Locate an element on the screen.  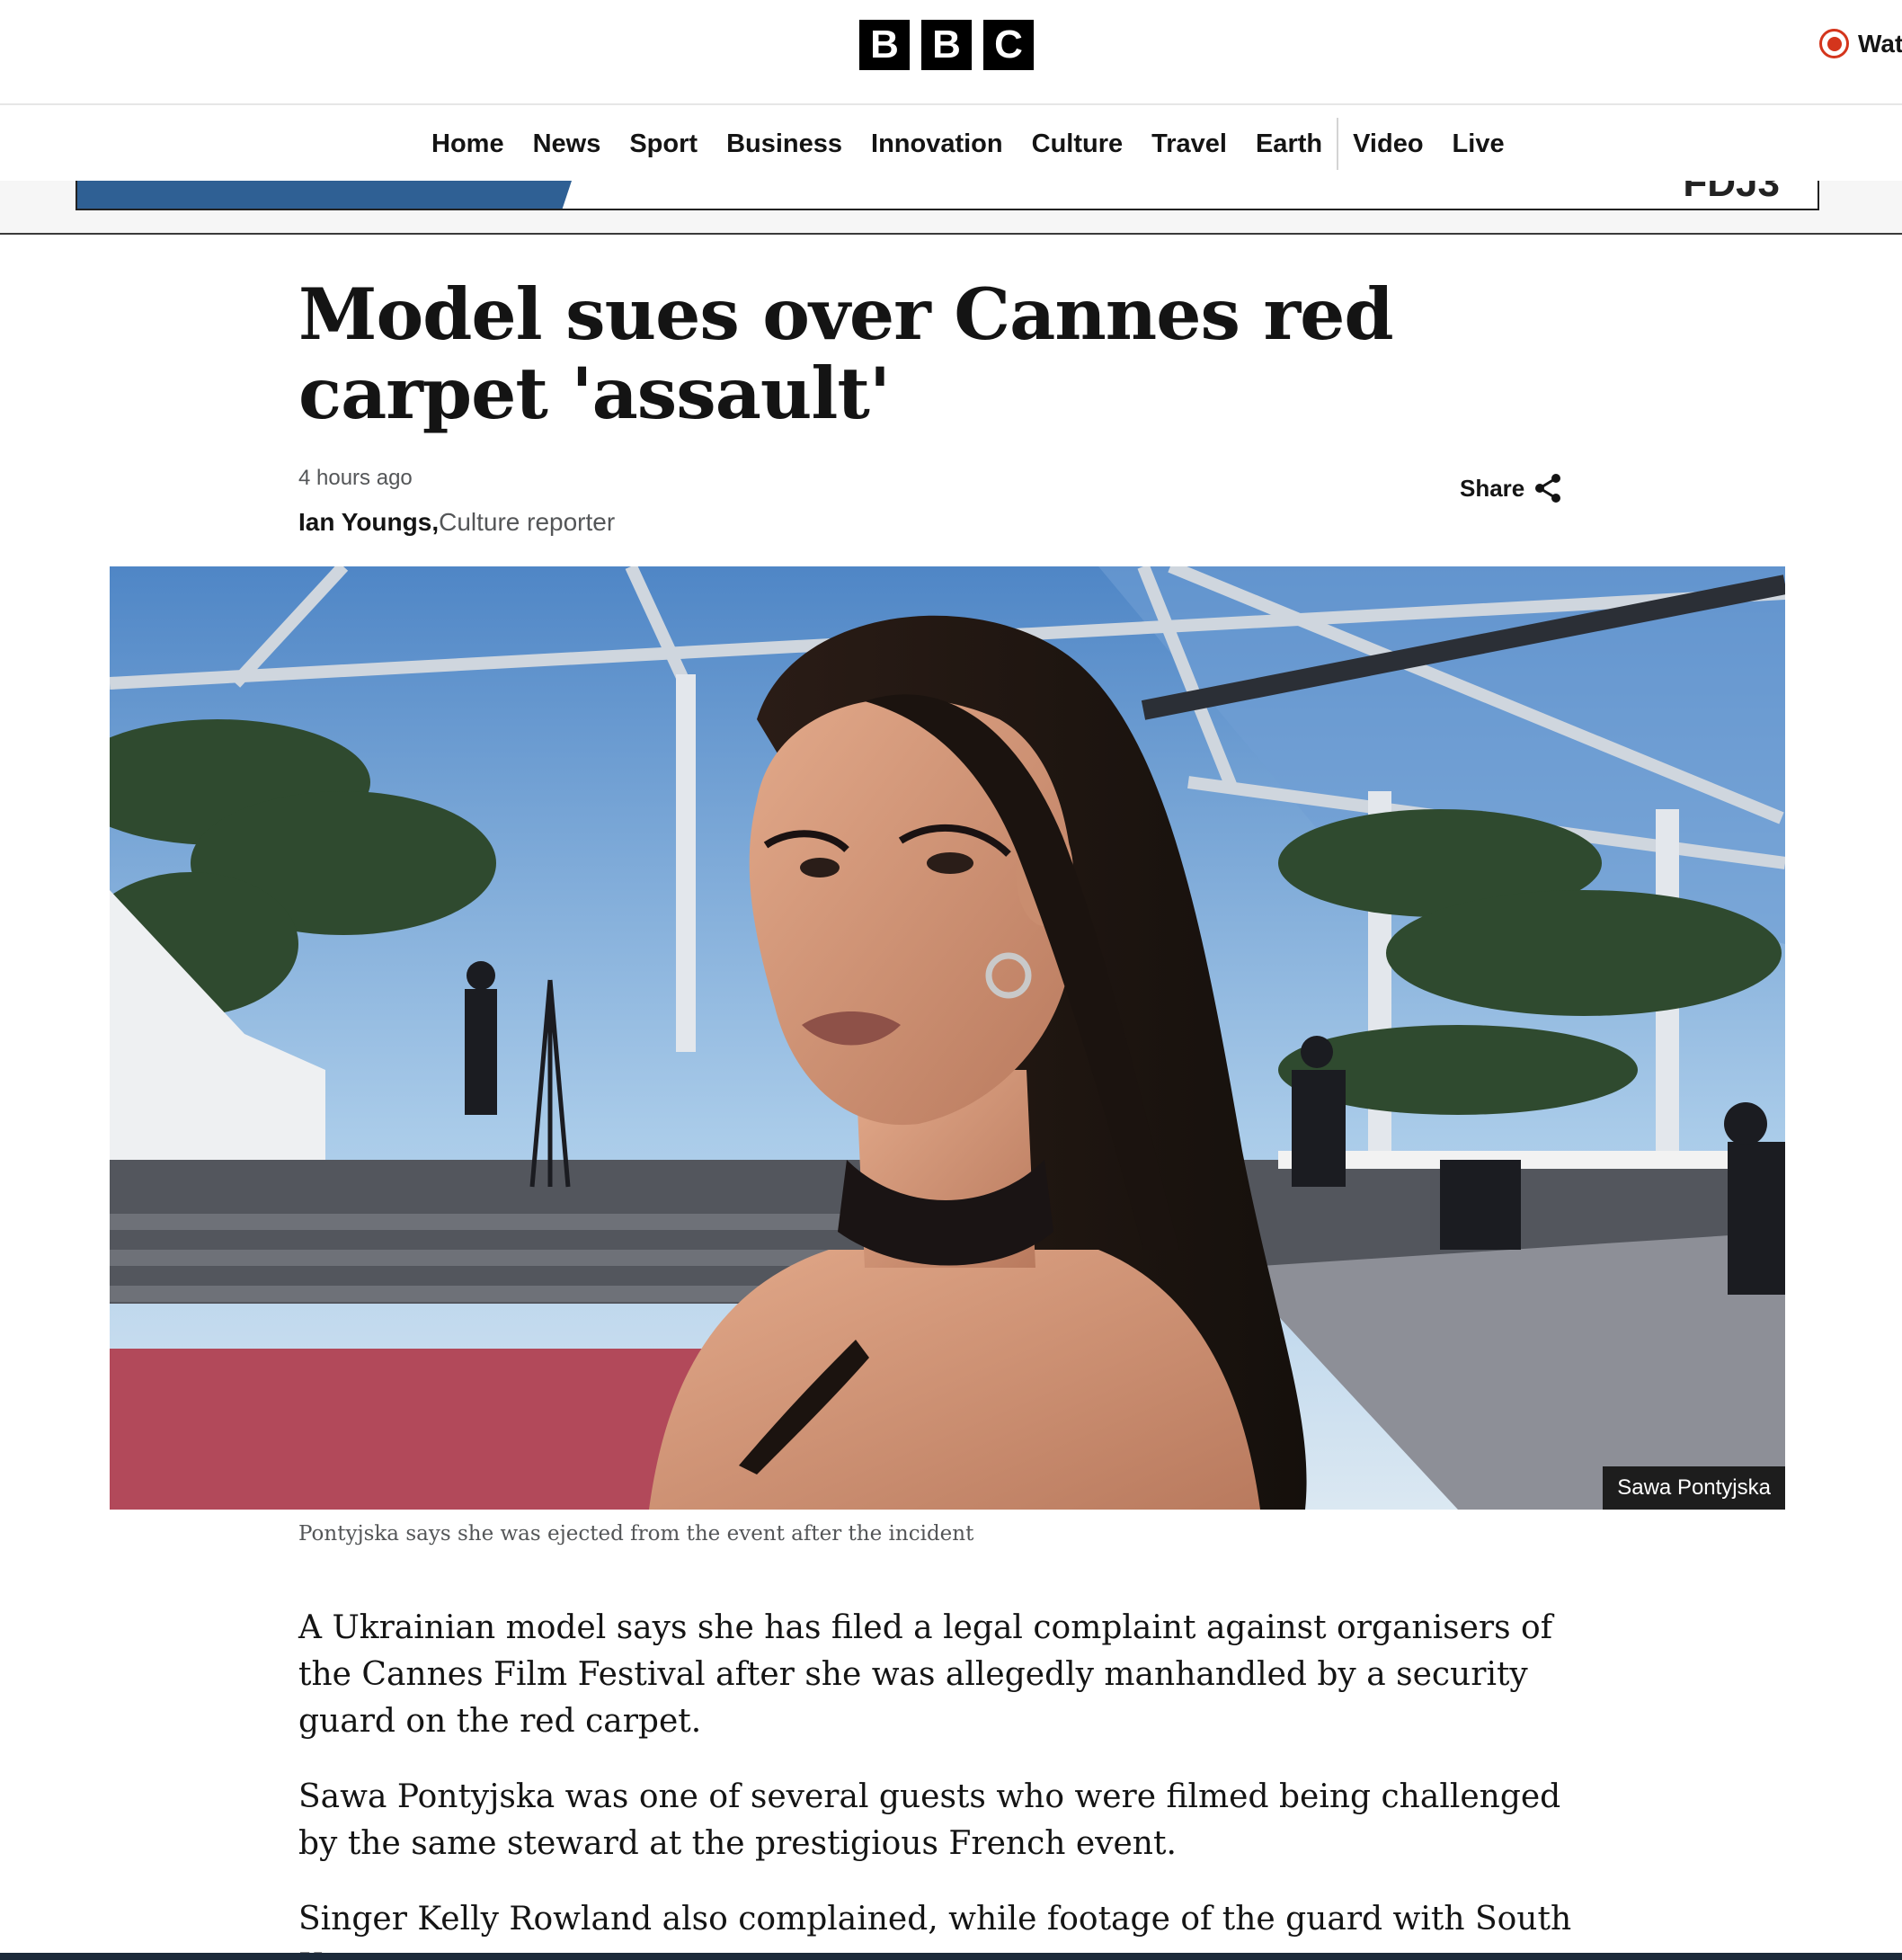
live-icon is located at coordinates (1834, 43).